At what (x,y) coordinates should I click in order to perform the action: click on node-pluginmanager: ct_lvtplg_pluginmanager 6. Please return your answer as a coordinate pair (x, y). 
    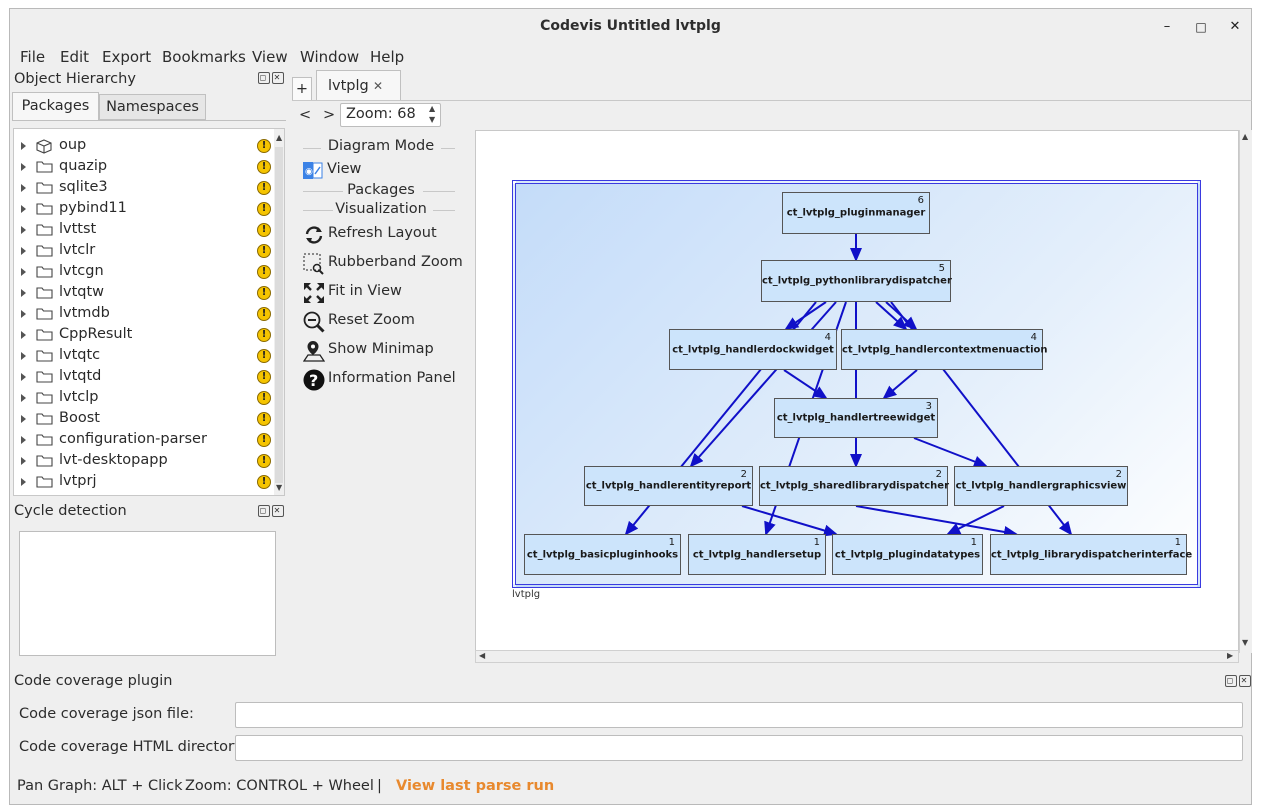
    Looking at the image, I should click on (856, 213).